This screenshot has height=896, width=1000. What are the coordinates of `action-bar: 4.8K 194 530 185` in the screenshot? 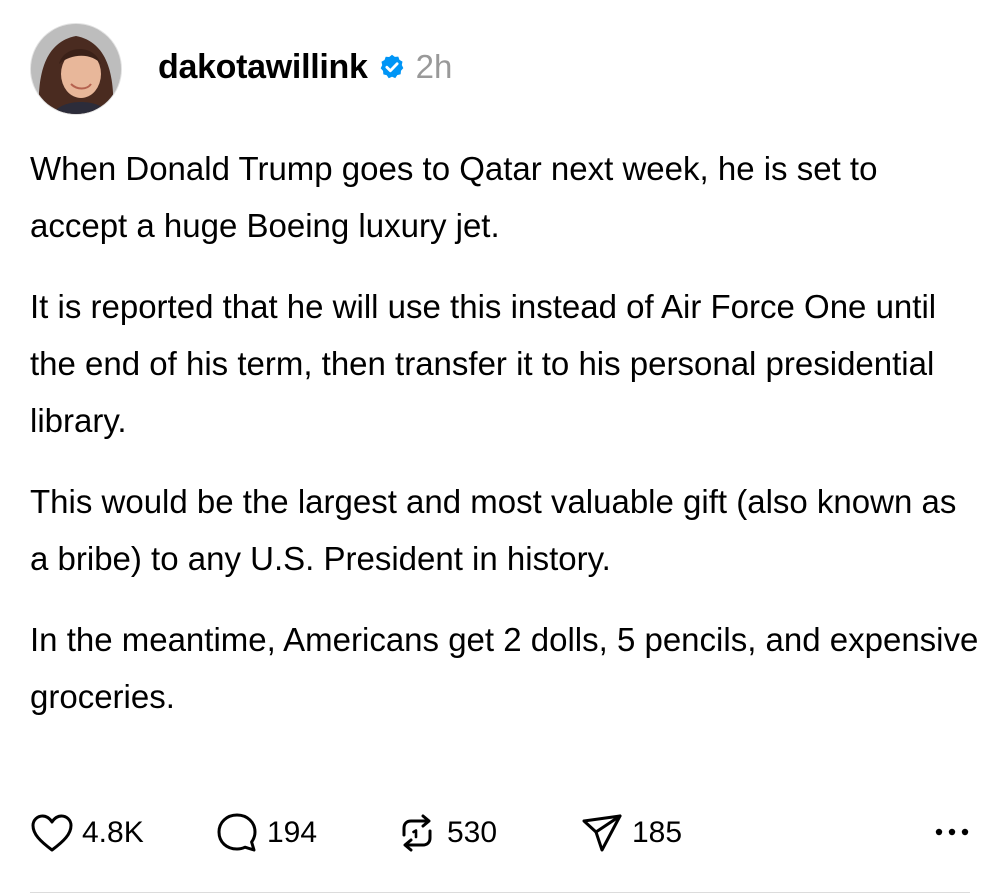 It's located at (500, 833).